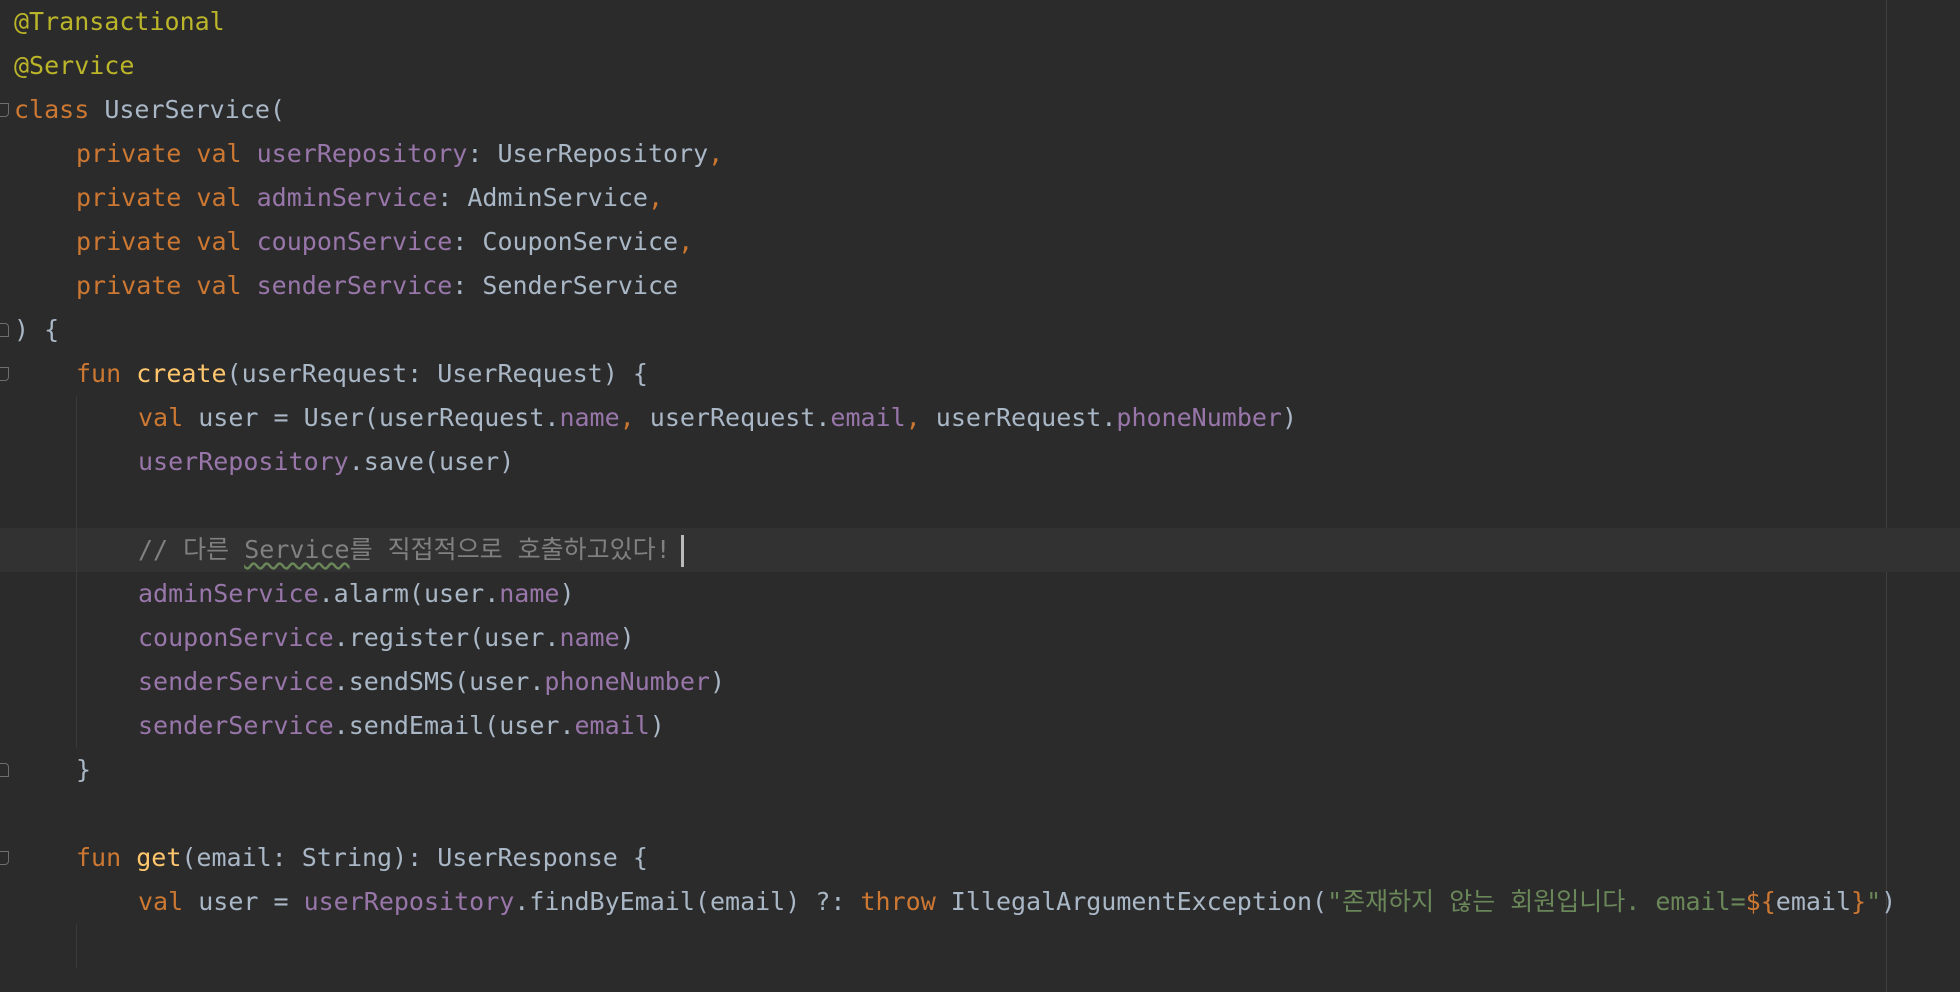  I want to click on code-token-plain: email, so click(1813, 901).